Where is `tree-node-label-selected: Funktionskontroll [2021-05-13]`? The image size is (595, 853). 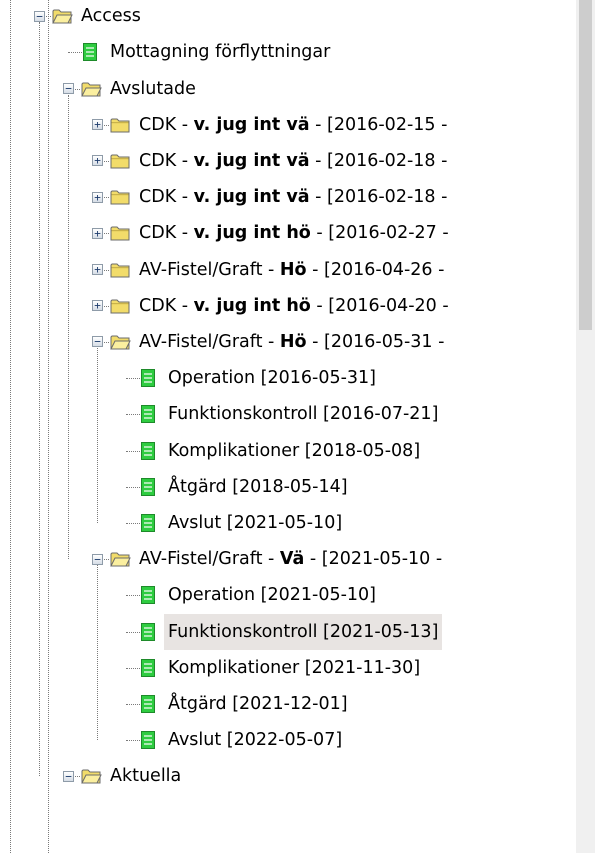
tree-node-label-selected: Funktionskontroll [2021-05-13] is located at coordinates (303, 631).